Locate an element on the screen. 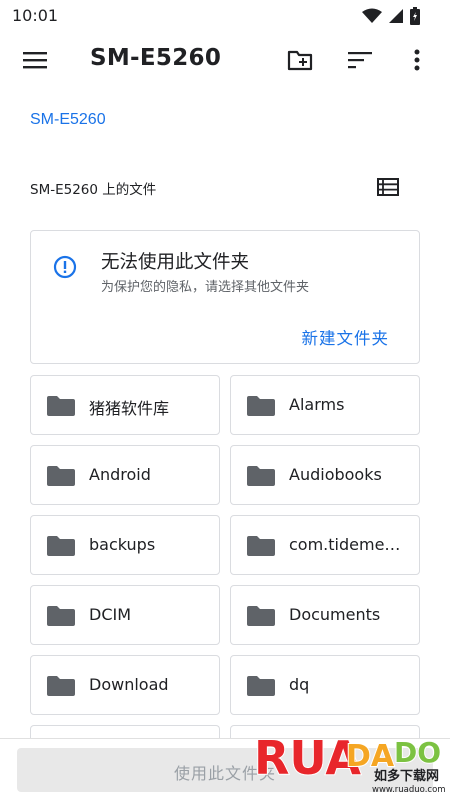  folder-item: backups is located at coordinates (125, 545).